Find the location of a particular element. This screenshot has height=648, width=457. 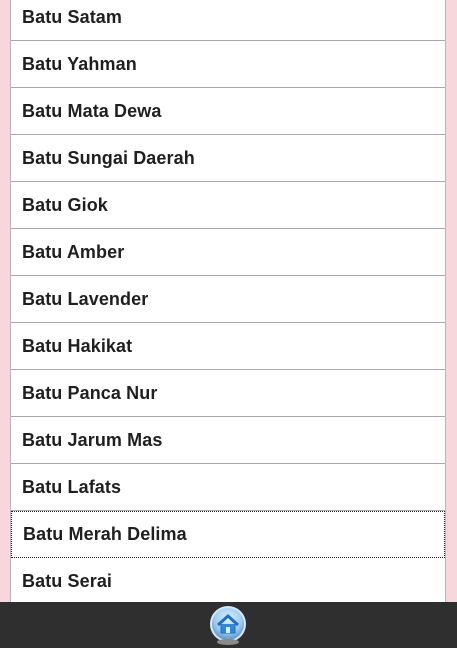

list-item-label: Batu Giok is located at coordinates (65, 204).